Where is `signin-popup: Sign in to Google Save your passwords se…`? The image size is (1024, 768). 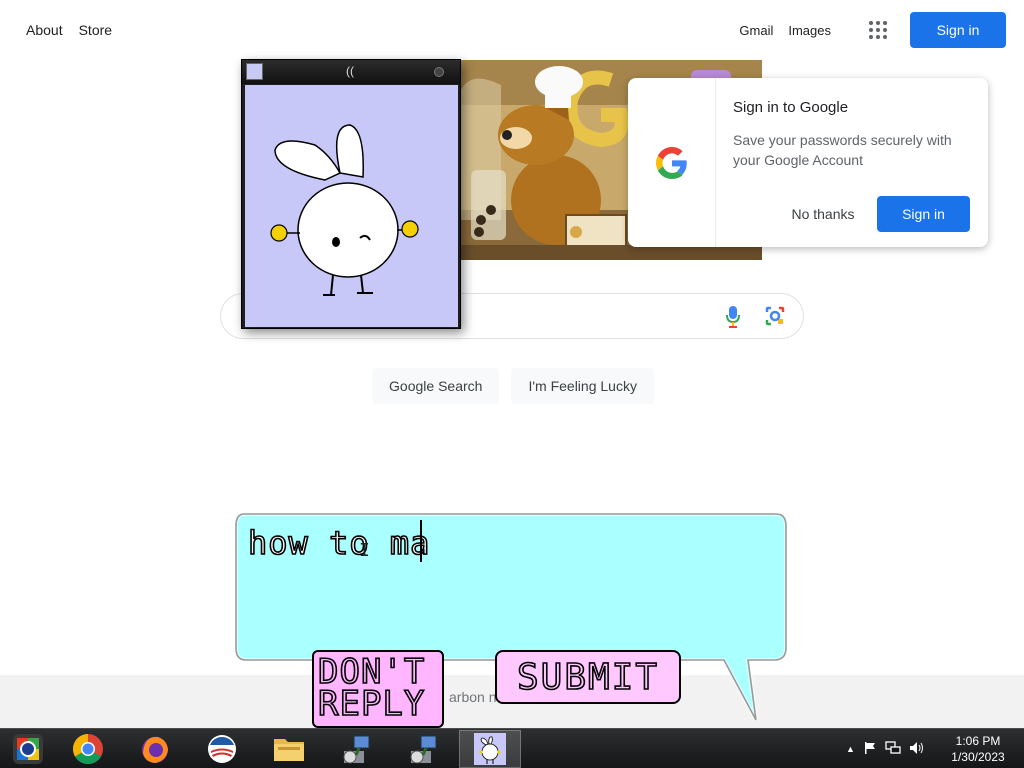
signin-popup: Sign in to Google Save your passwords se… is located at coordinates (808, 162).